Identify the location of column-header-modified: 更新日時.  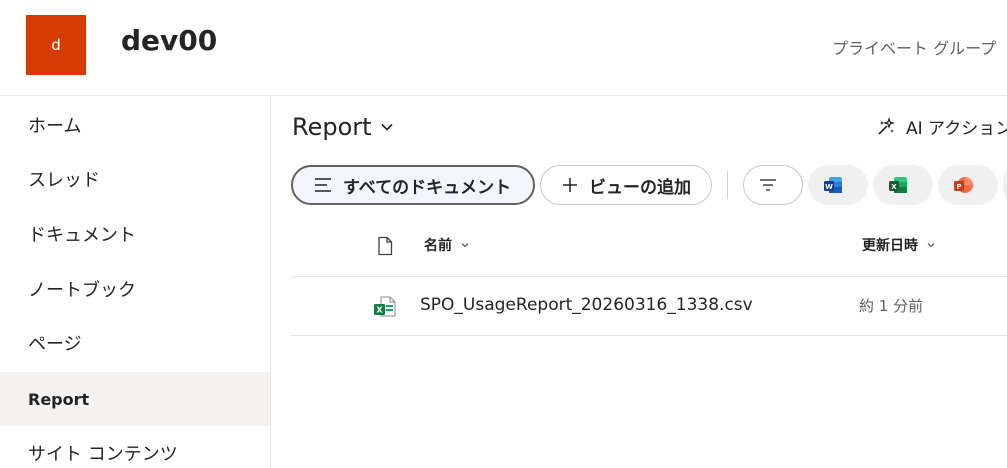
(899, 245).